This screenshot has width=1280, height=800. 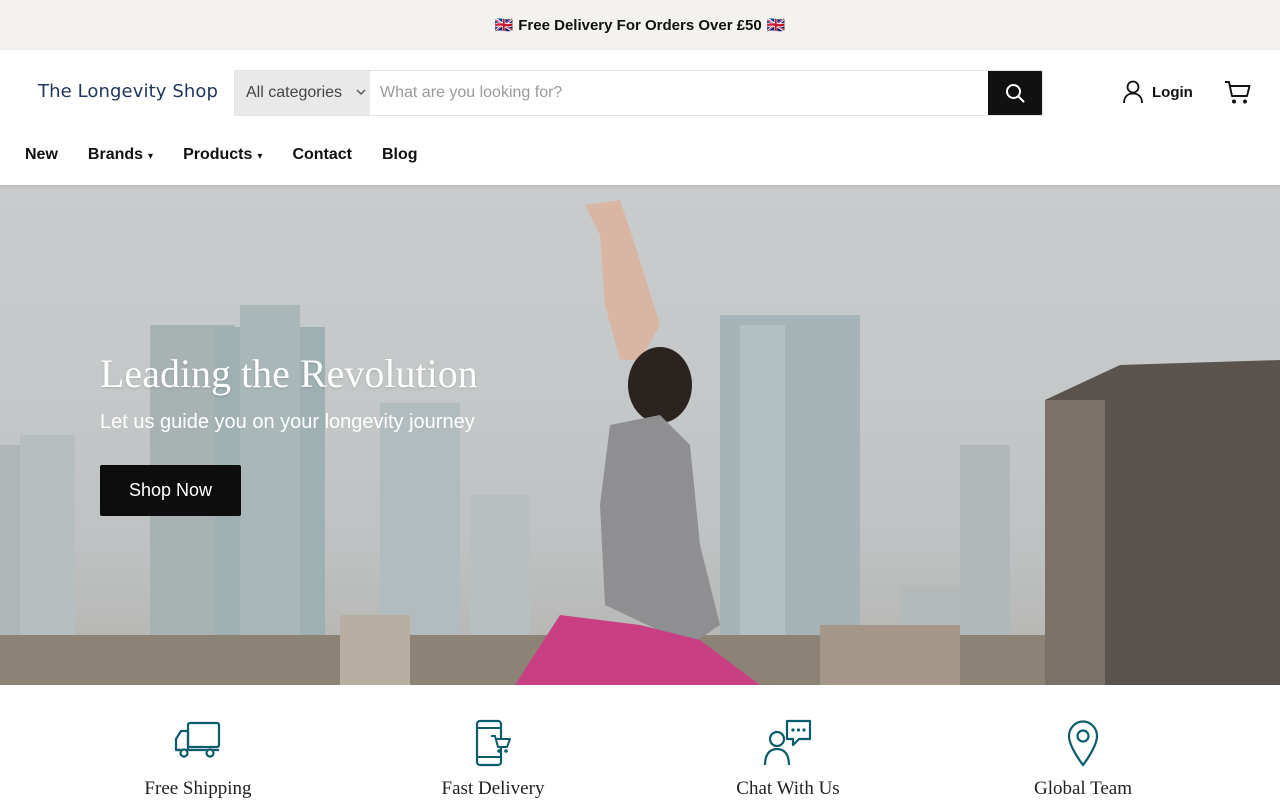 I want to click on main-nav: New Brands ▾ Products ▾ Contact Blog, so click(x=221, y=155).